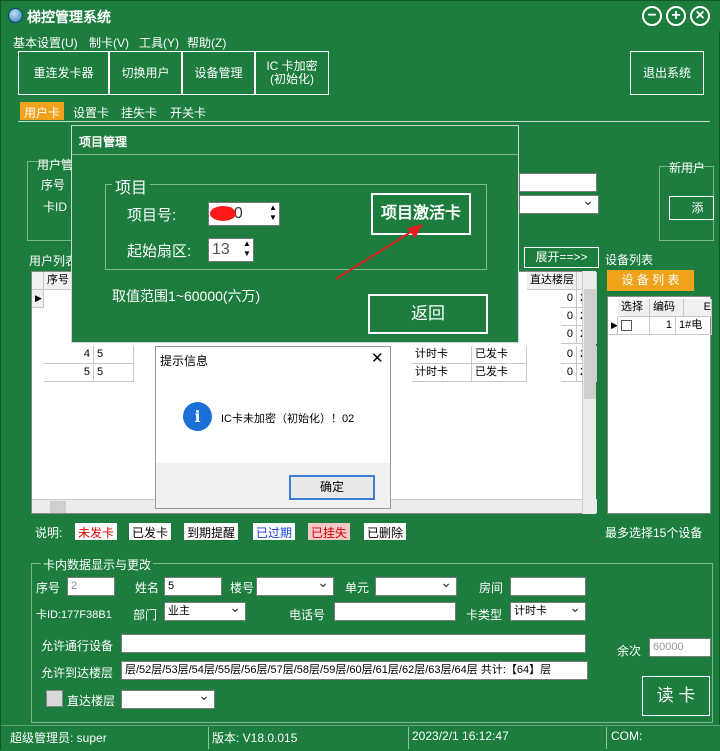 This screenshot has width=720, height=751. Describe the element at coordinates (49, 533) in the screenshot. I see `legend-label: 说明:` at that location.